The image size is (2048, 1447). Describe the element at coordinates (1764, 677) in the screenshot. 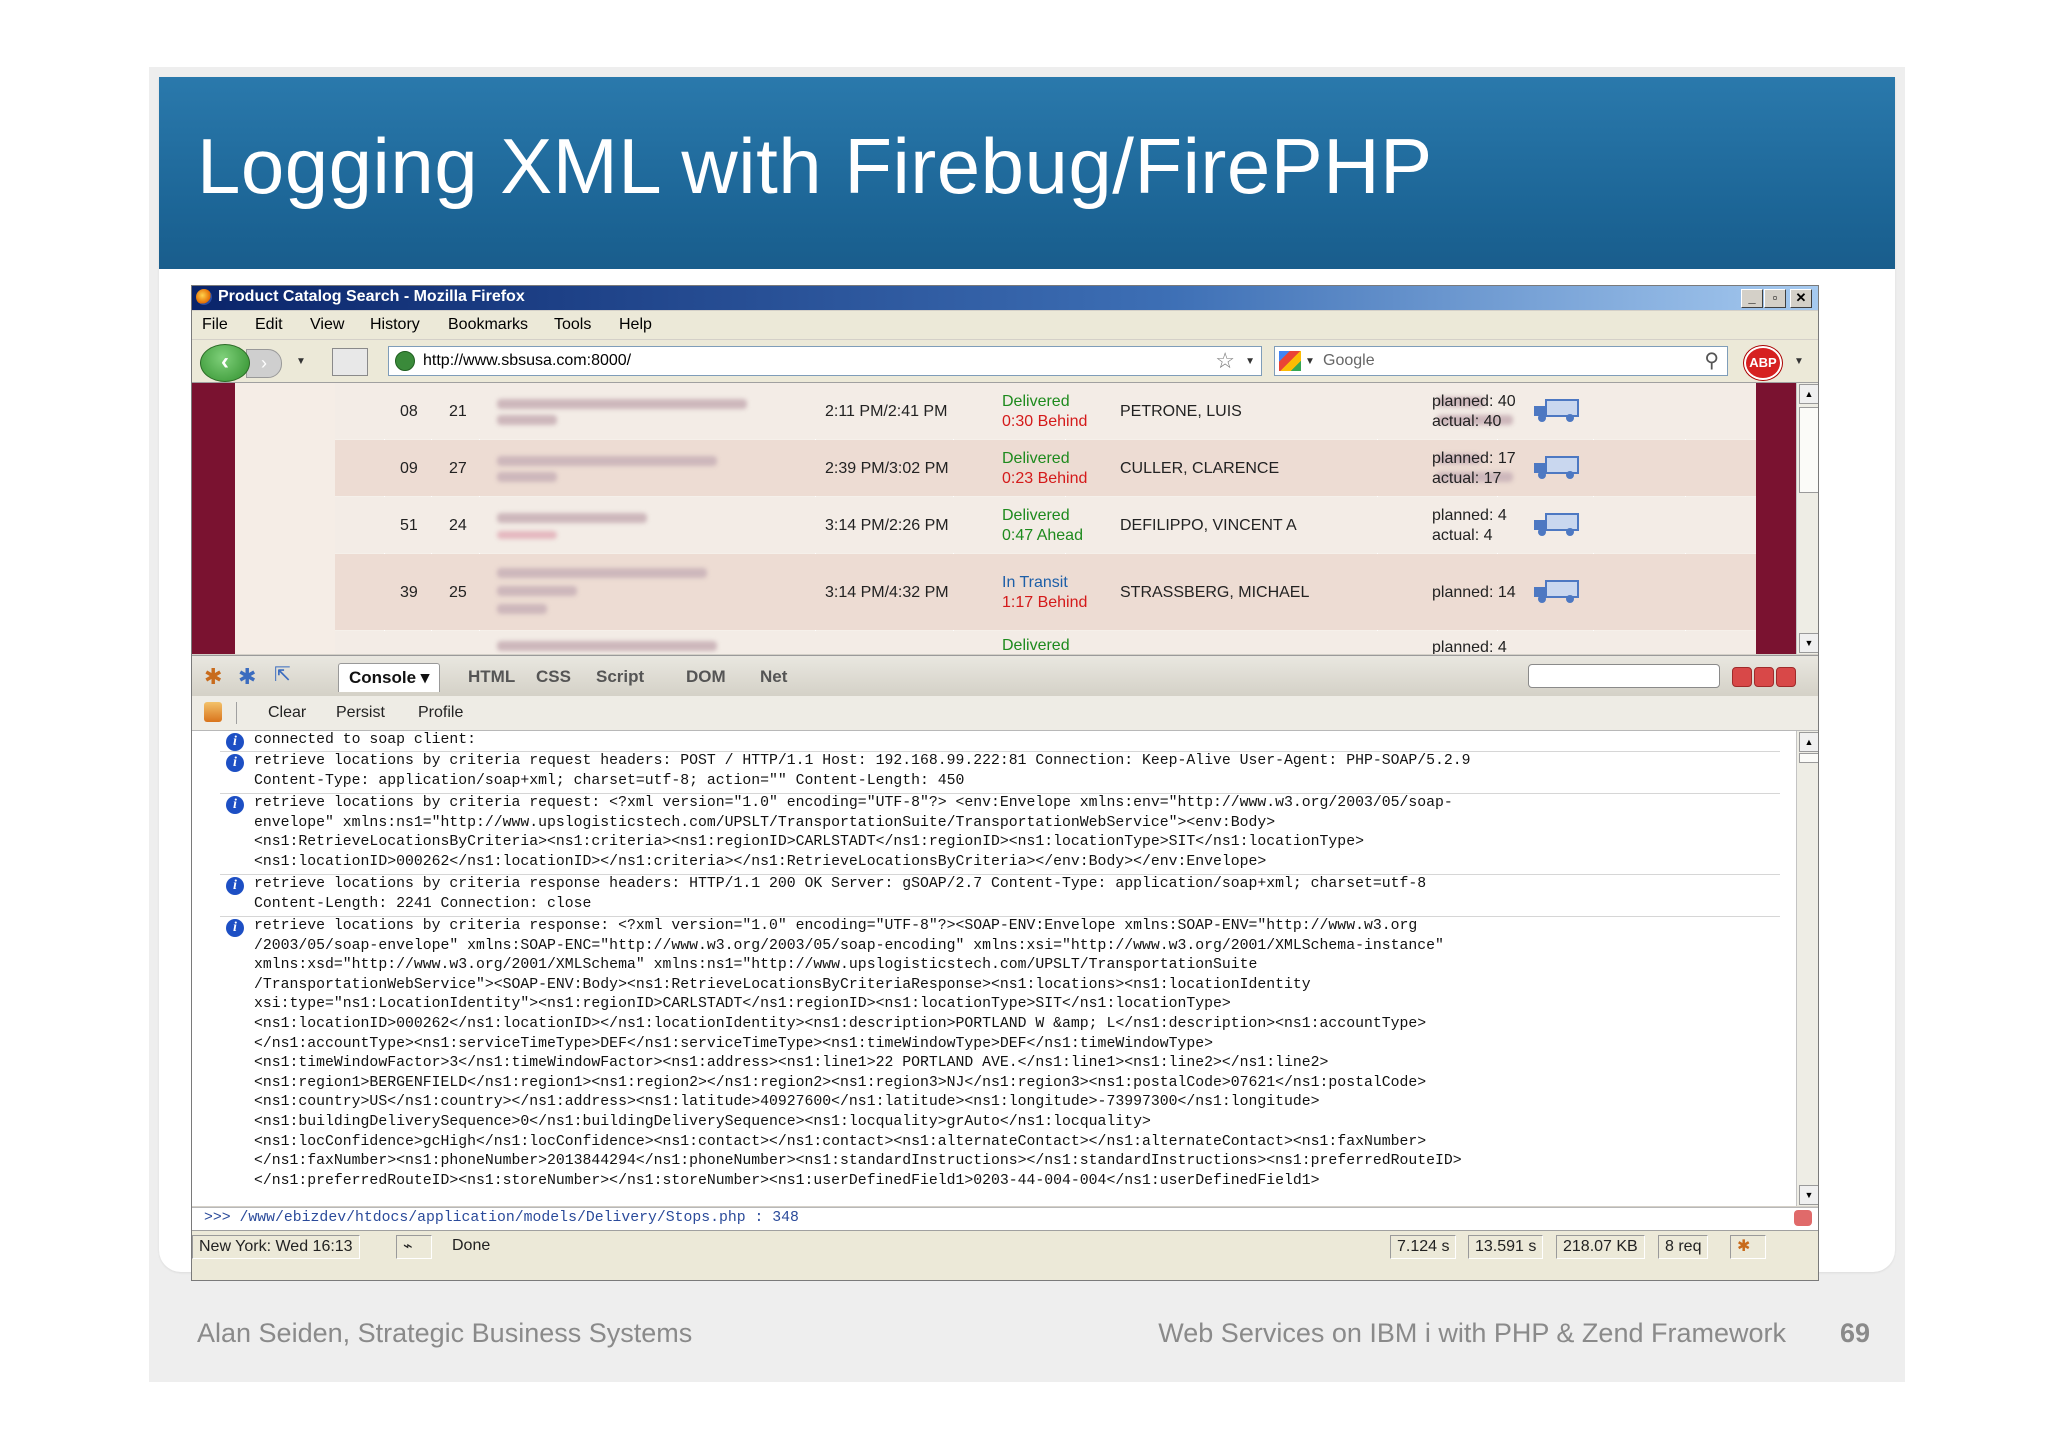

I see `detach-firebug-icon` at that location.